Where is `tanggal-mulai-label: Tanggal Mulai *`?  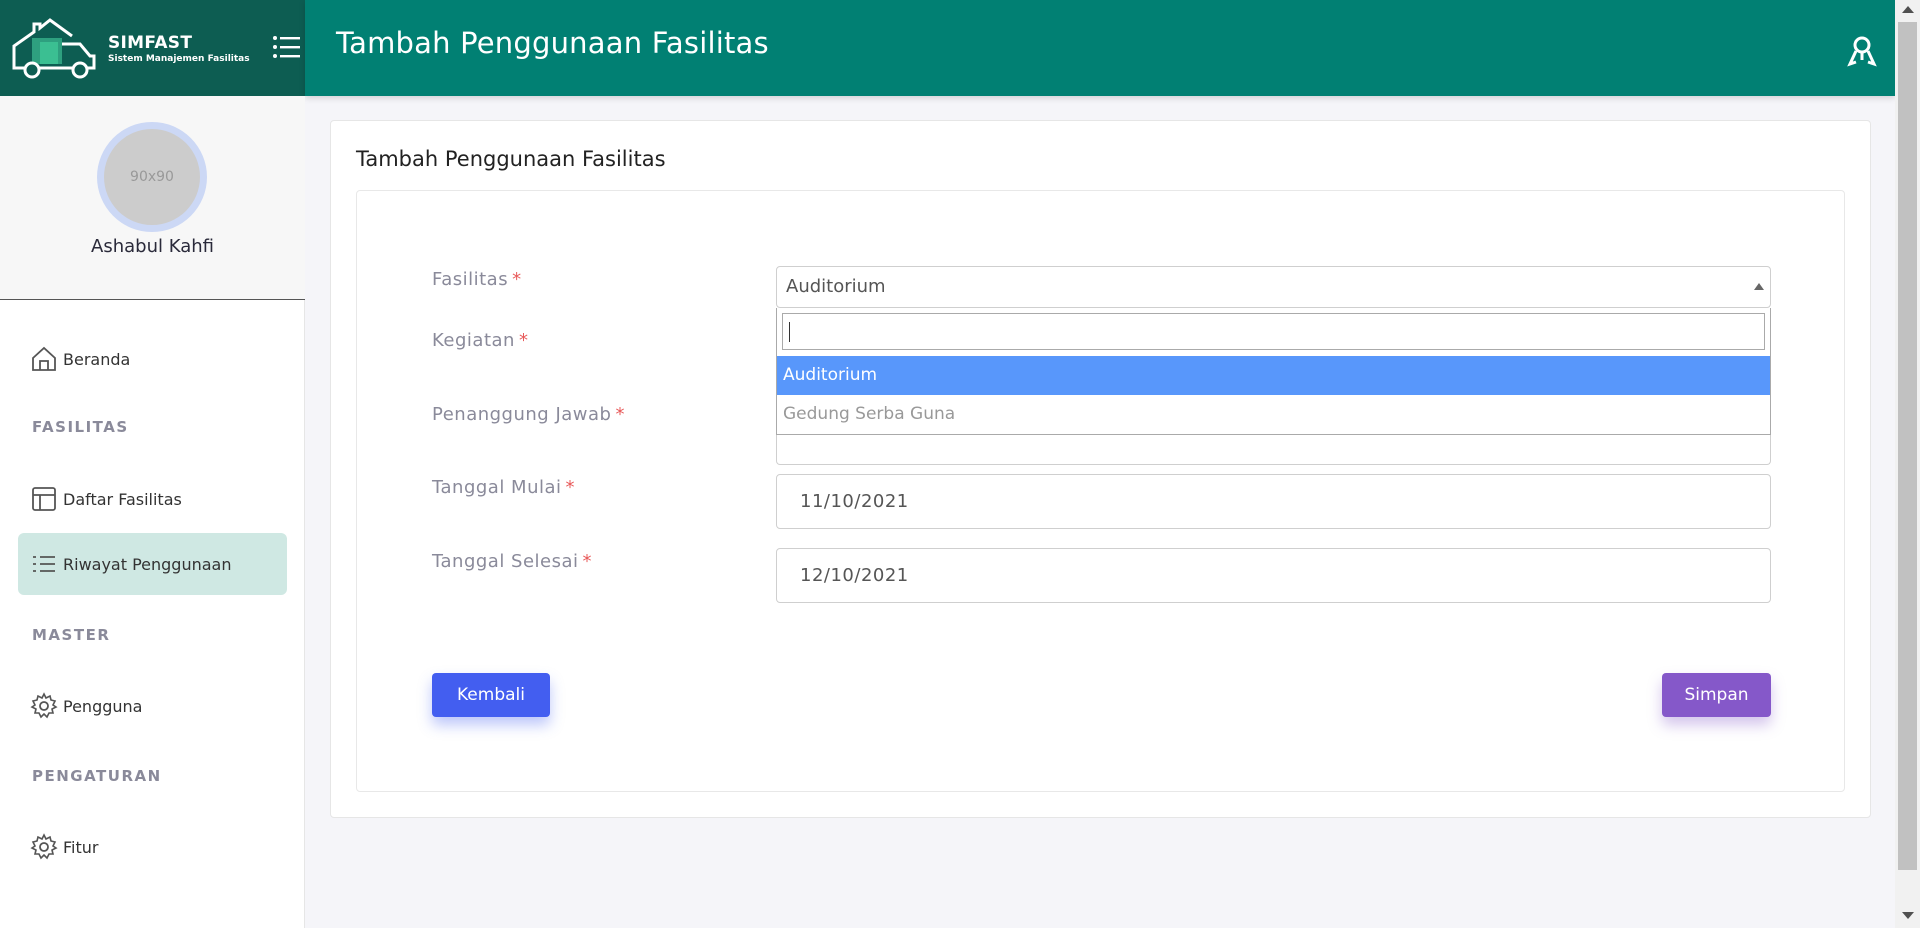 tanggal-mulai-label: Tanggal Mulai * is located at coordinates (503, 487).